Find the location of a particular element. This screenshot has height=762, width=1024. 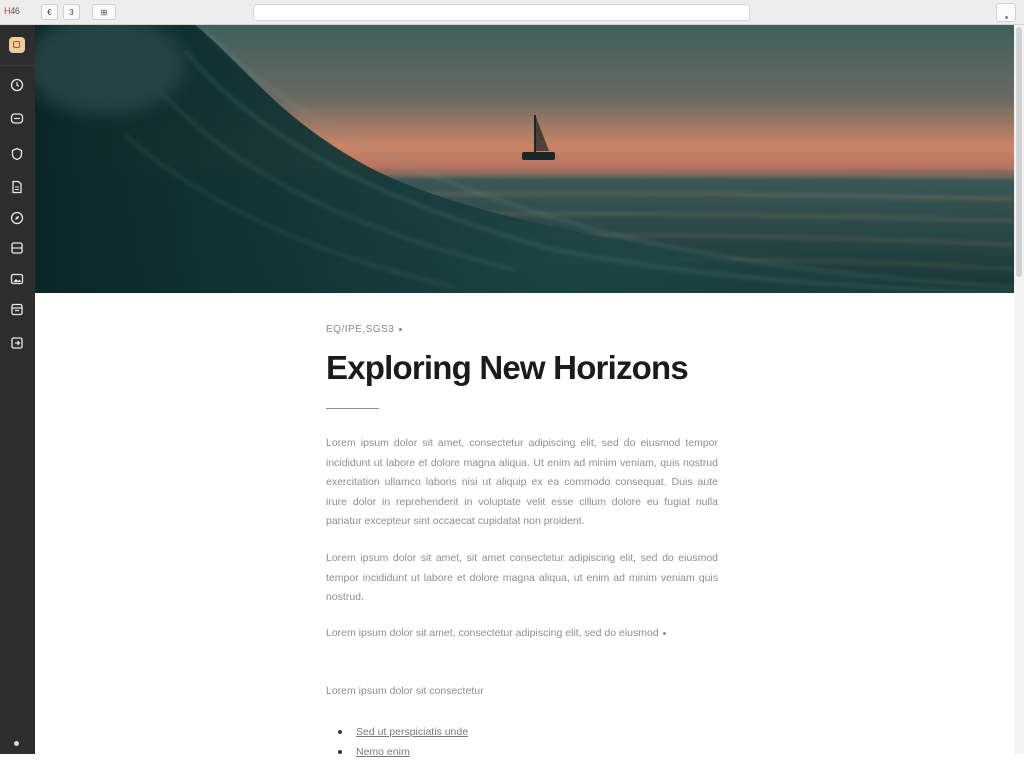

page-title: Exploring New Horizons is located at coordinates (507, 367).